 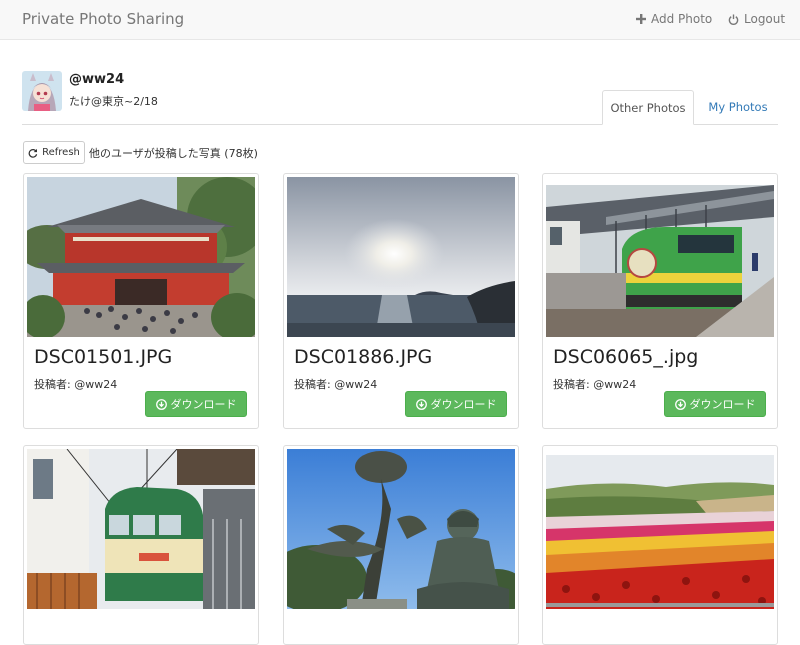 What do you see at coordinates (103, 19) in the screenshot?
I see `brand-title: Private Photo Sharing` at bounding box center [103, 19].